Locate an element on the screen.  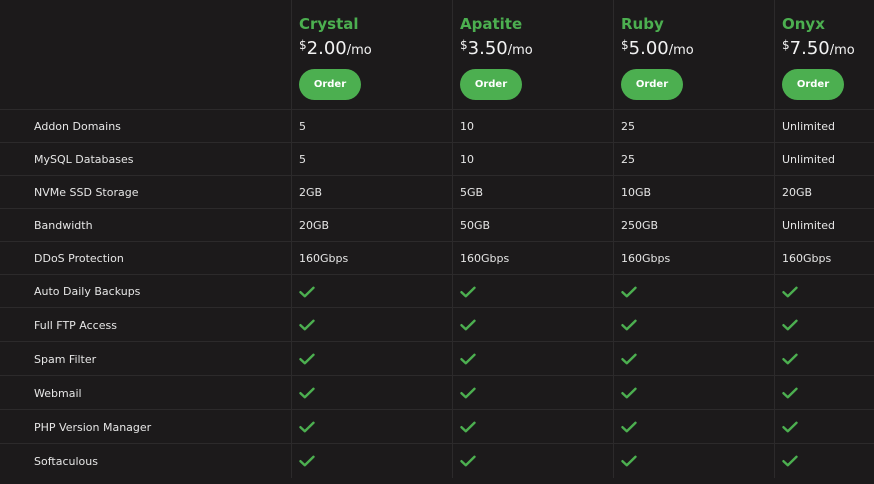
table-row: Addon Domains 5 10 25 Unlimited is located at coordinates (437, 126).